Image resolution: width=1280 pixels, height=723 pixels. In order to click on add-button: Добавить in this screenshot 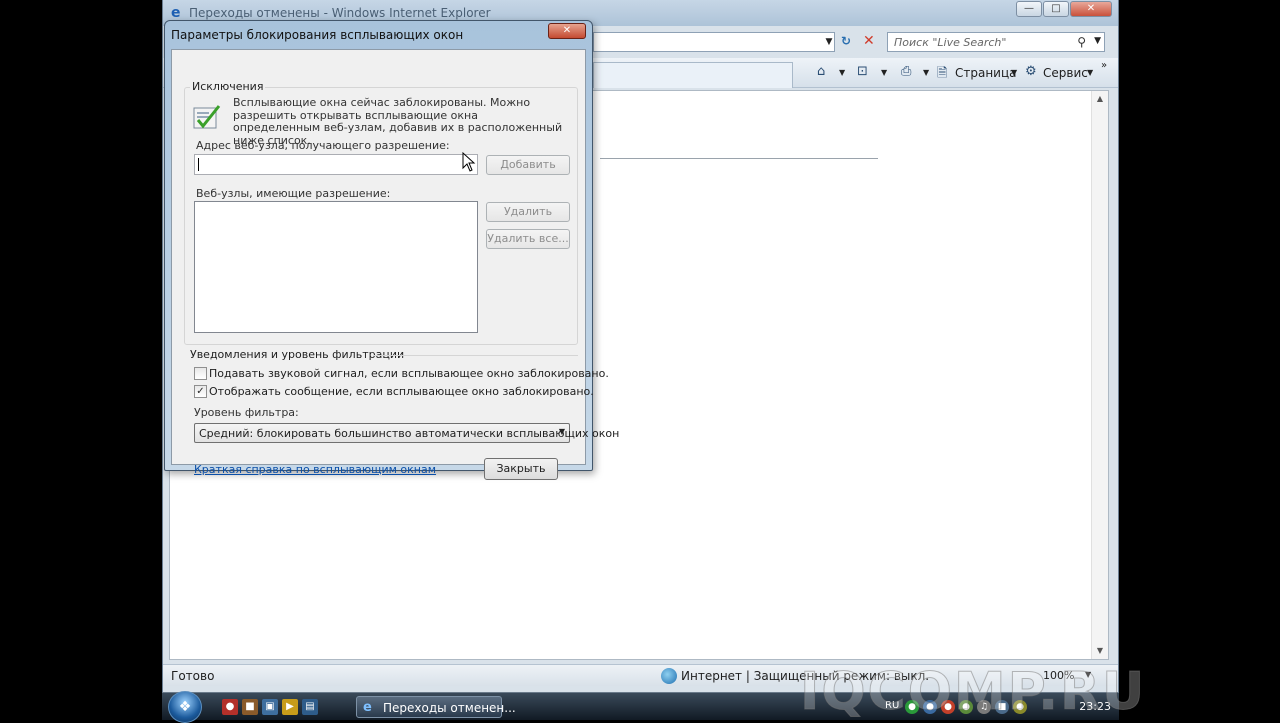, I will do `click(528, 165)`.